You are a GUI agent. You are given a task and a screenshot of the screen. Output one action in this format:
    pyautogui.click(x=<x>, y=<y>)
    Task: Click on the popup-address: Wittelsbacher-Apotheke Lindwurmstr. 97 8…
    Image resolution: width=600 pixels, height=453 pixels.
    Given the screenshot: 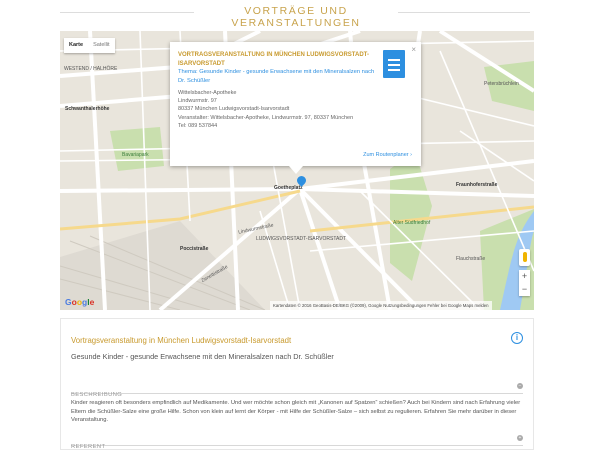 What is the action you would take?
    pyautogui.click(x=295, y=109)
    